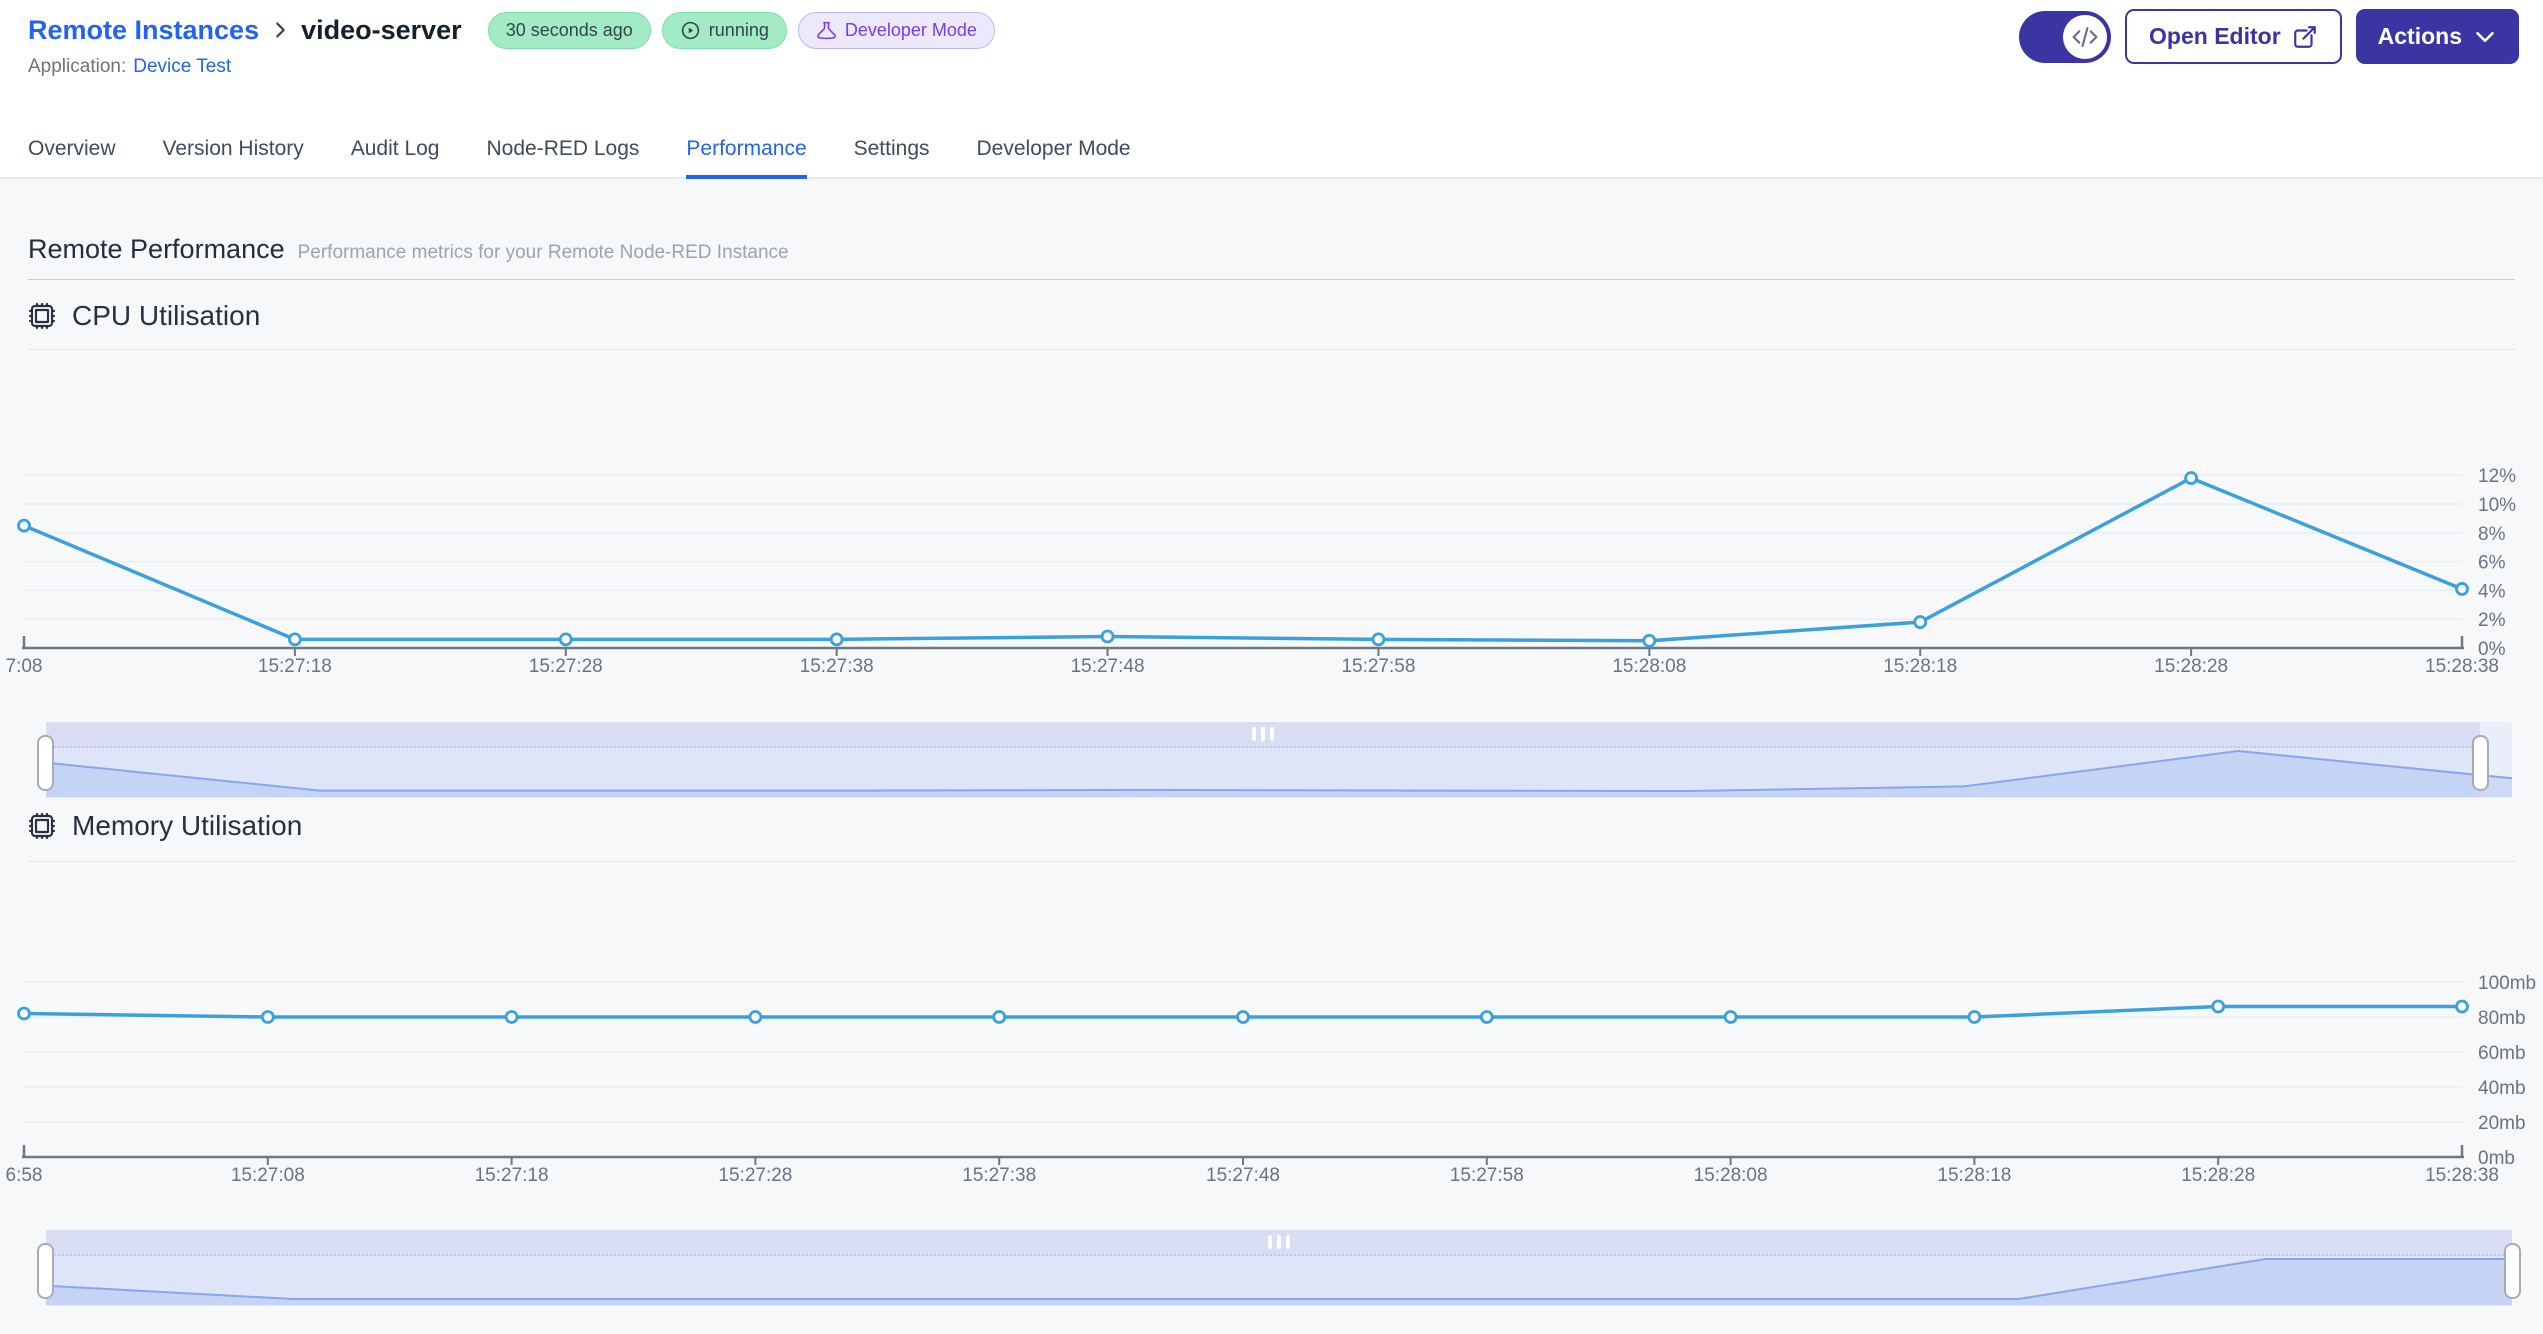 This screenshot has width=2543, height=1334. What do you see at coordinates (24, 1175) in the screenshot?
I see `svg-text: 6:58` at bounding box center [24, 1175].